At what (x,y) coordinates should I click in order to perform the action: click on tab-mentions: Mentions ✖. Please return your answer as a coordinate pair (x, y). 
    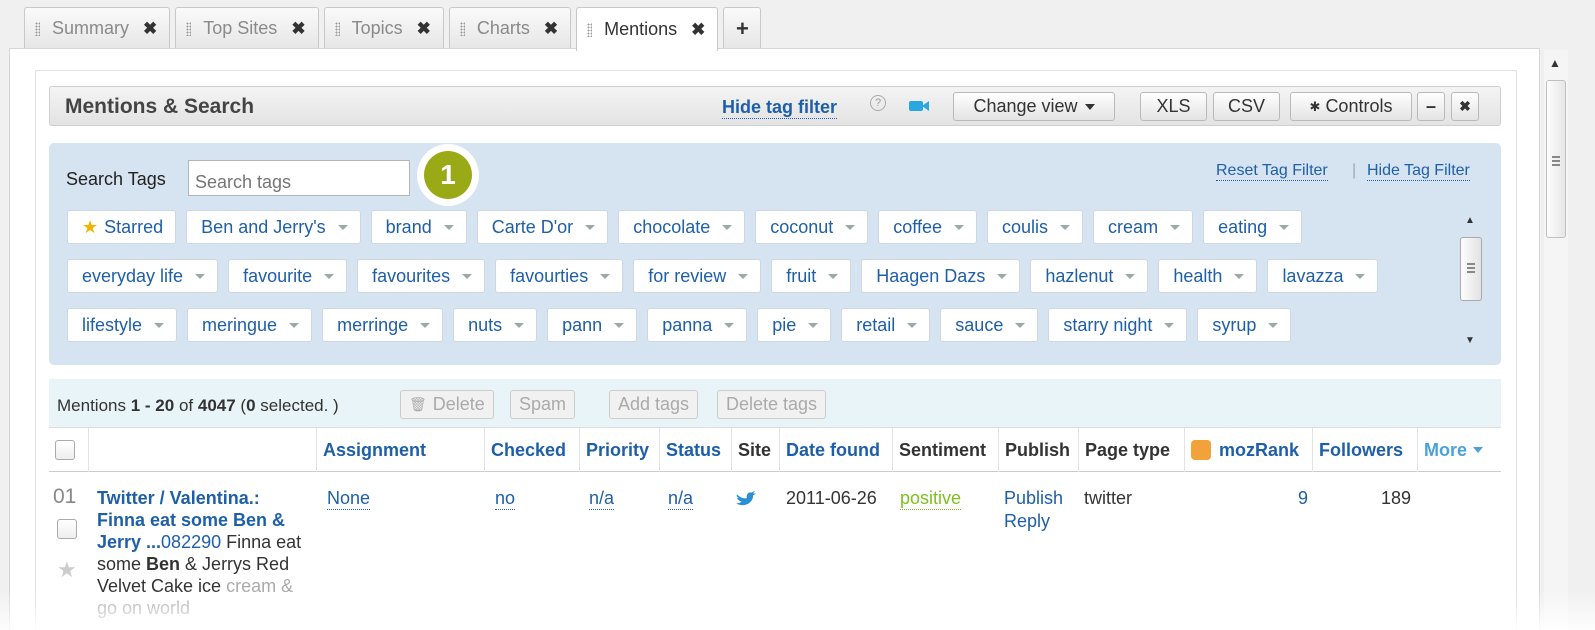
    Looking at the image, I should click on (647, 29).